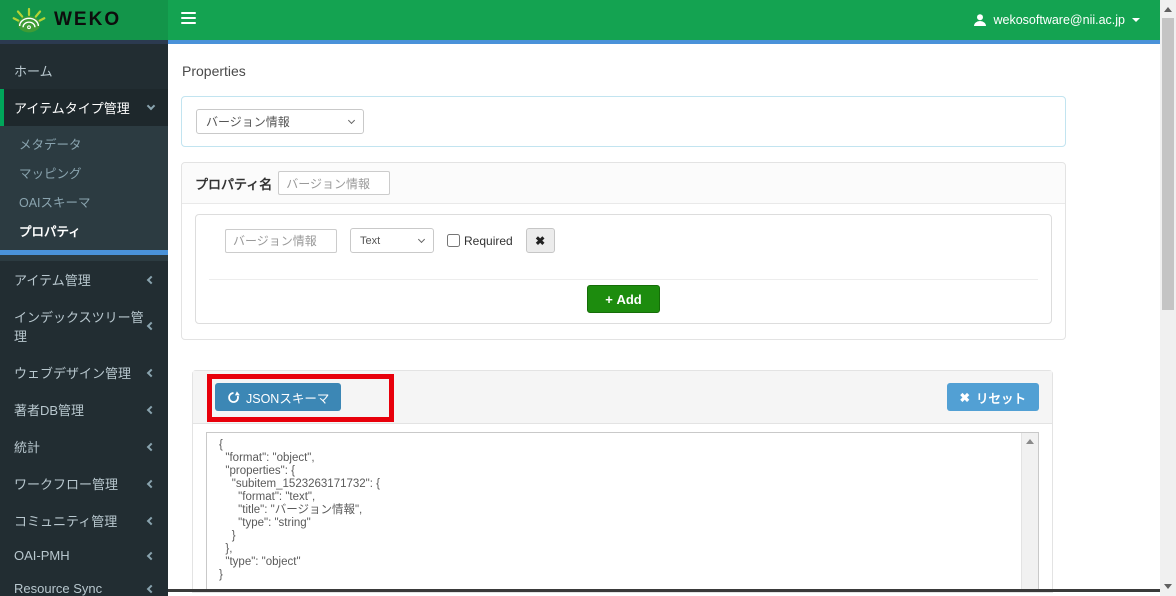 This screenshot has width=1176, height=596. I want to click on weko-logo-icon, so click(29, 20).